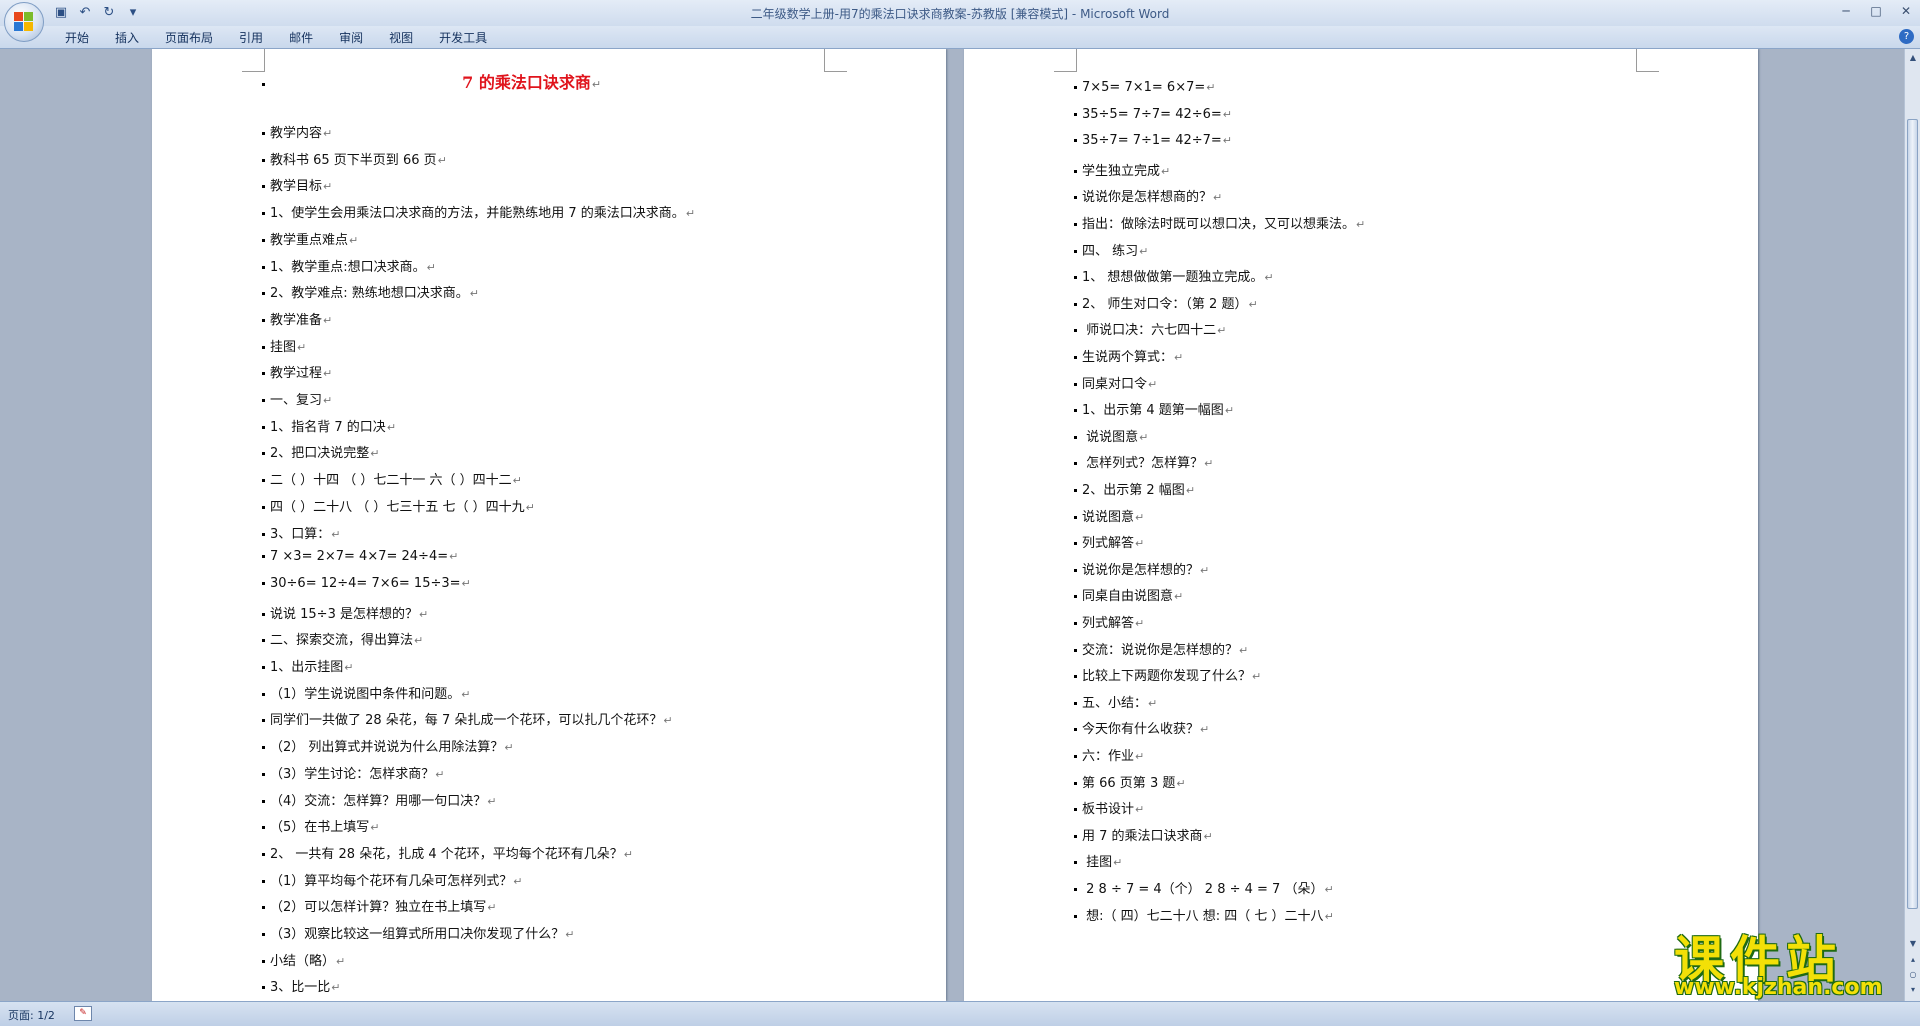  What do you see at coordinates (349, 265) in the screenshot?
I see `paragraph-line: 1、教学重点:想口决求商。↵` at bounding box center [349, 265].